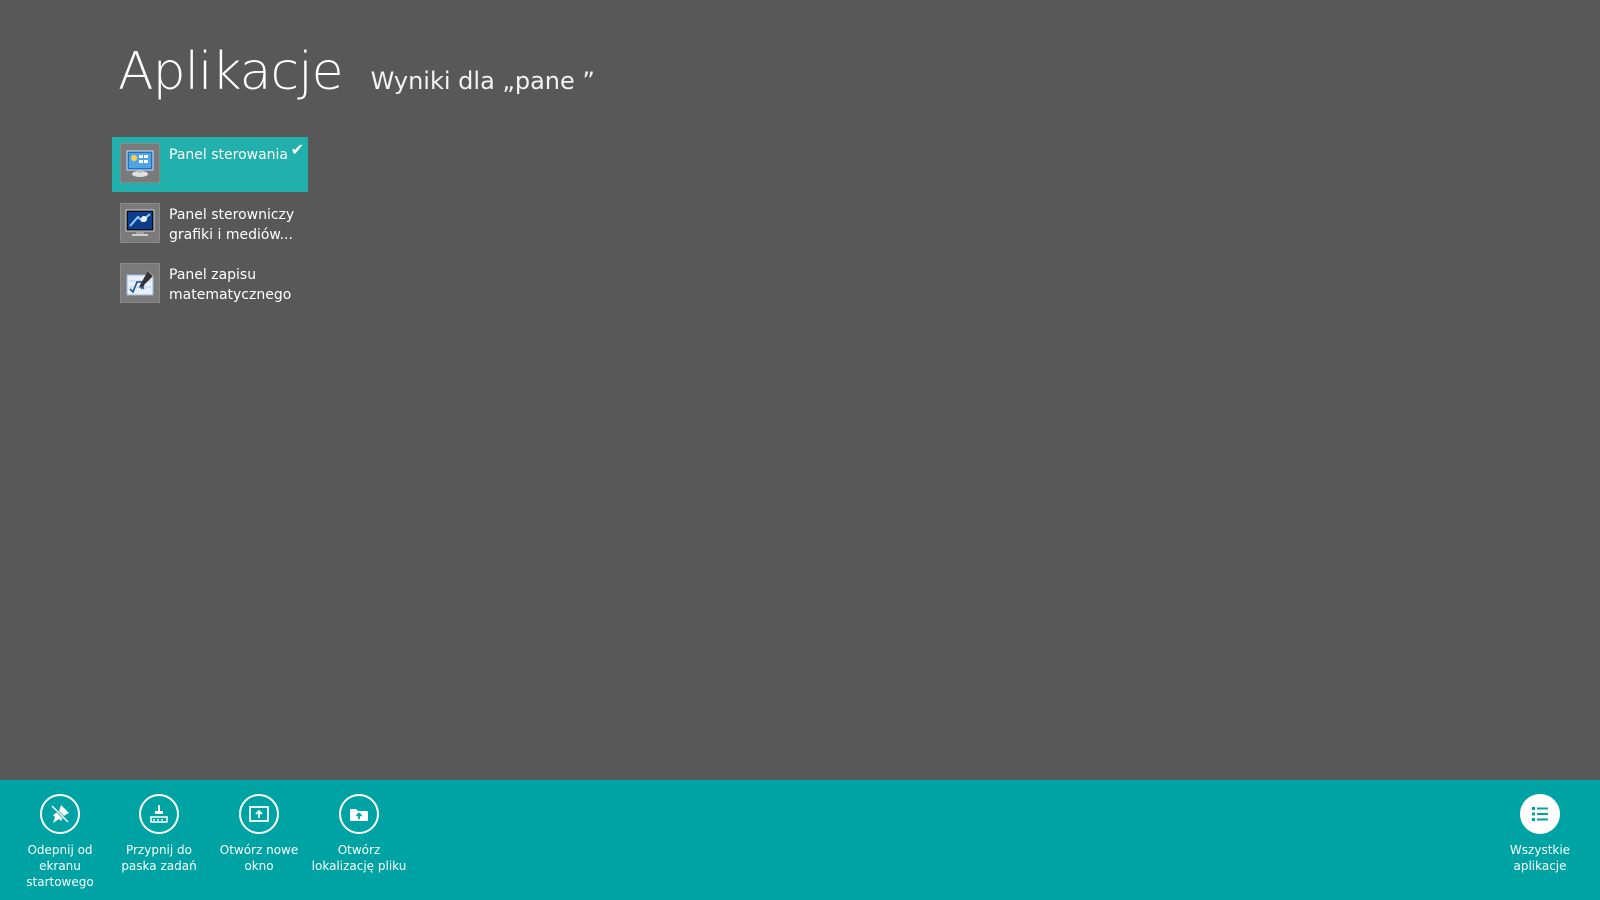  I want to click on all-apps-label: Wszystkie aplikacje, so click(1540, 858).